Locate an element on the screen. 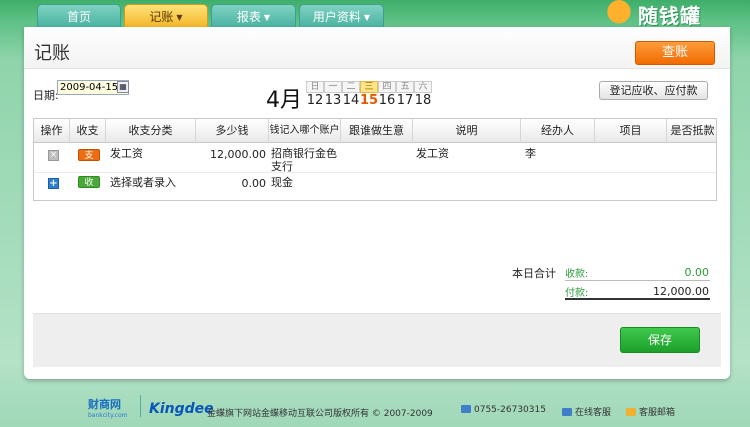 The height and width of the screenshot is (427, 750). income-label: 收款: is located at coordinates (577, 274).